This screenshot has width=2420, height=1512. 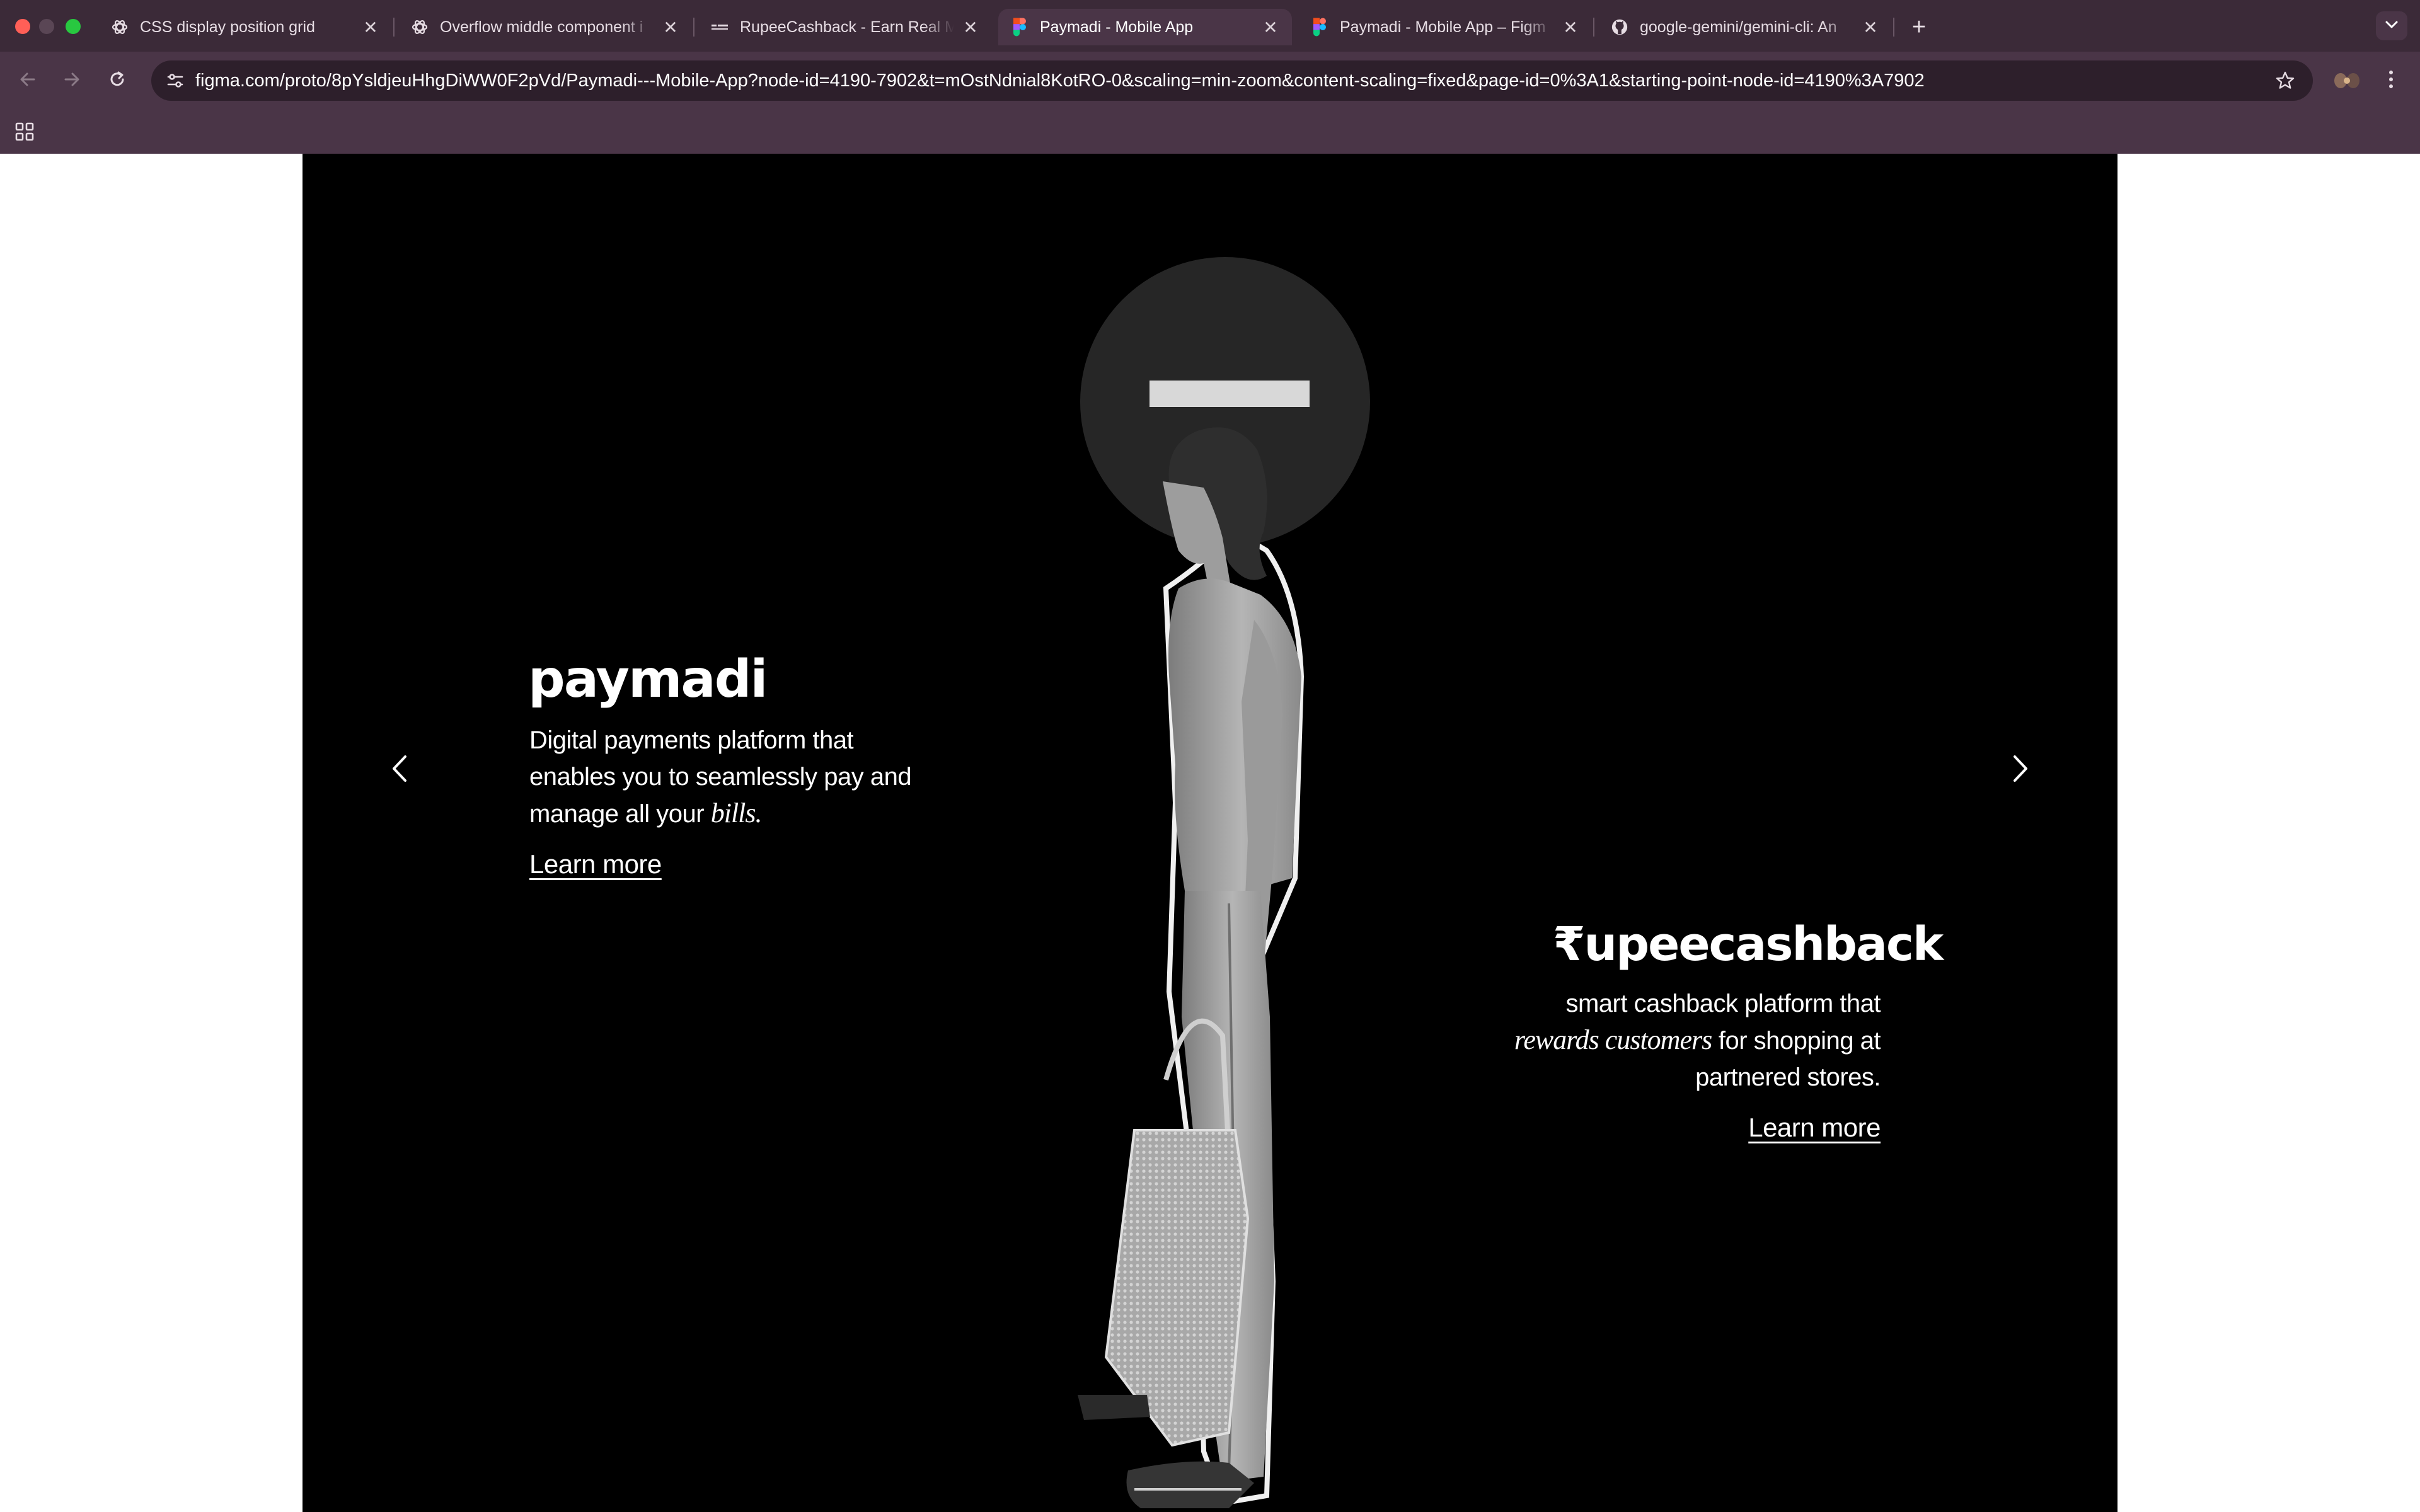 I want to click on github-icon, so click(x=1619, y=27).